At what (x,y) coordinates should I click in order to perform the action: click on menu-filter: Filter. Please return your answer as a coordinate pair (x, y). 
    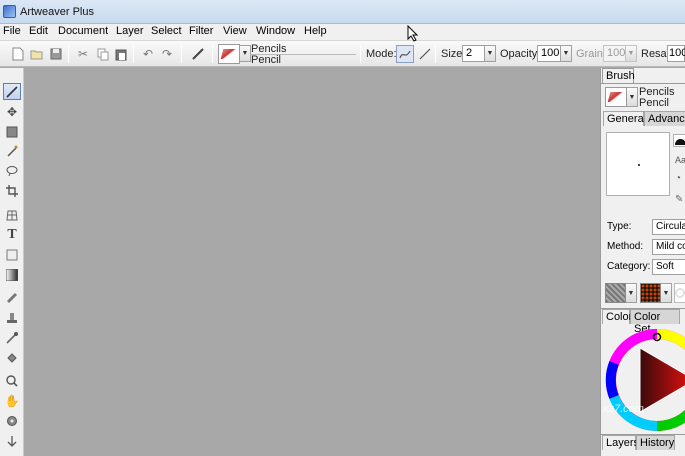
    Looking at the image, I should click on (201, 31).